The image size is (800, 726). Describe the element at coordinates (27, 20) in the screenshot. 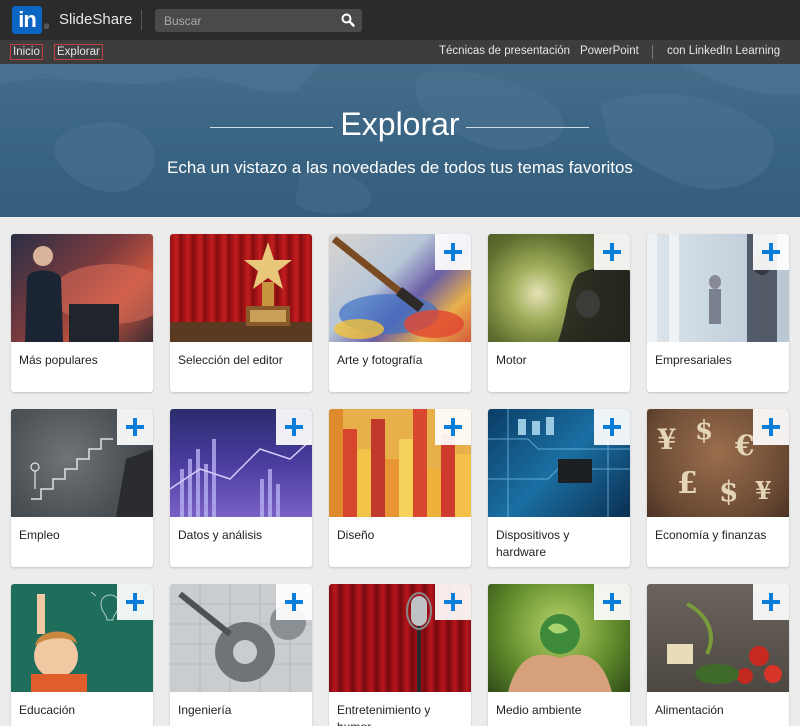

I see `linkedin-logo: in` at that location.